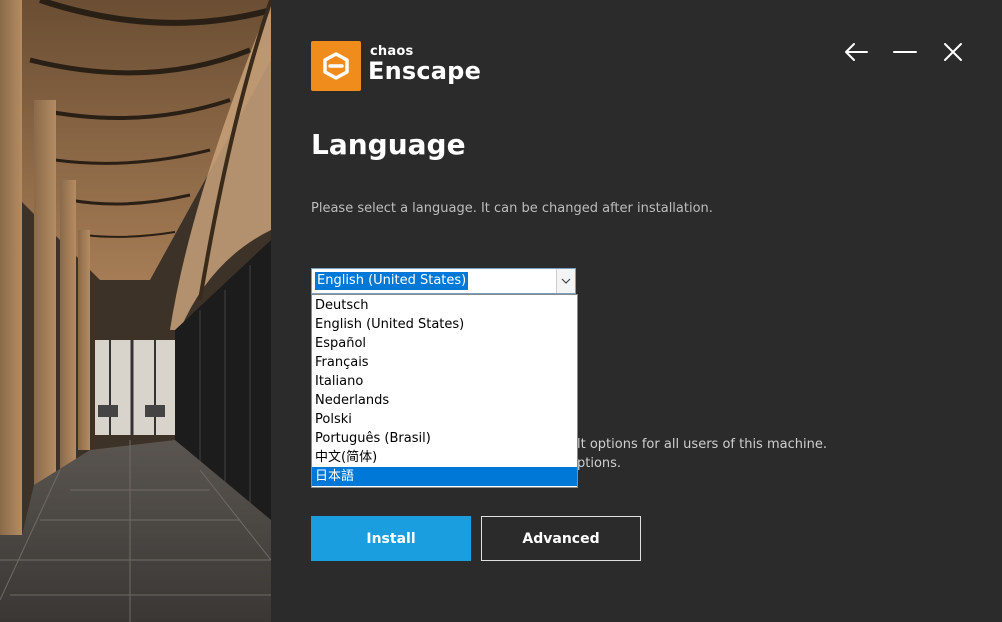  I want to click on enscape-logo-icon, so click(336, 66).